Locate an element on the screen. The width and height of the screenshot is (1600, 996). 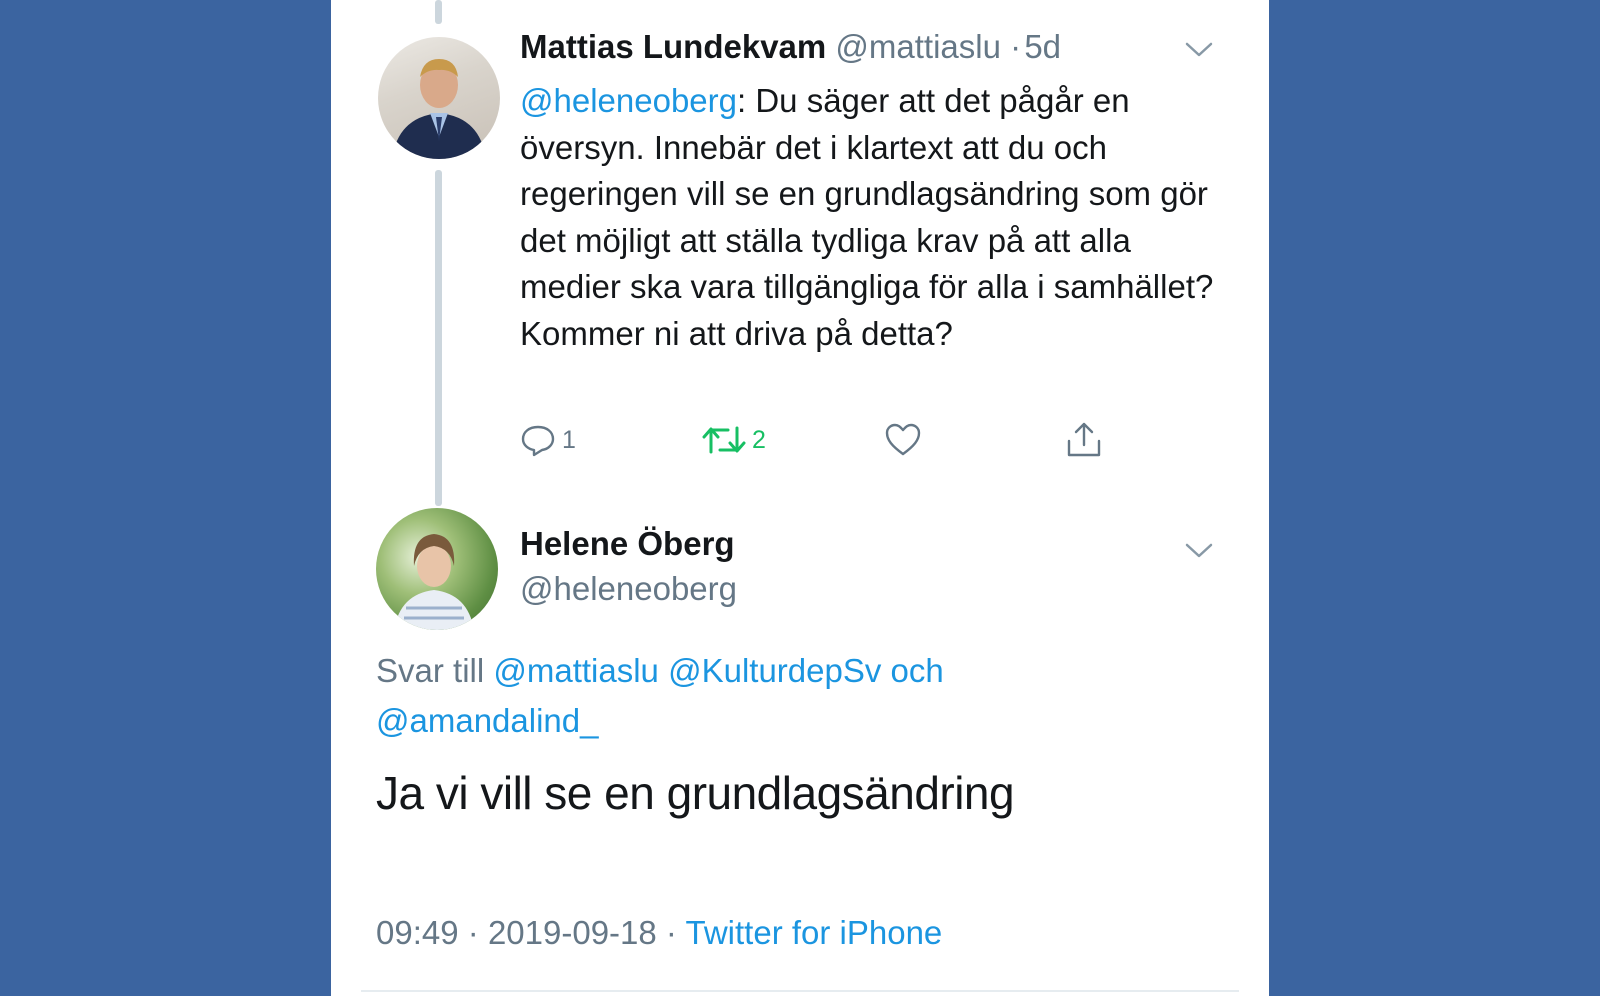
reply-author-name: Helene Öberg is located at coordinates (627, 544).